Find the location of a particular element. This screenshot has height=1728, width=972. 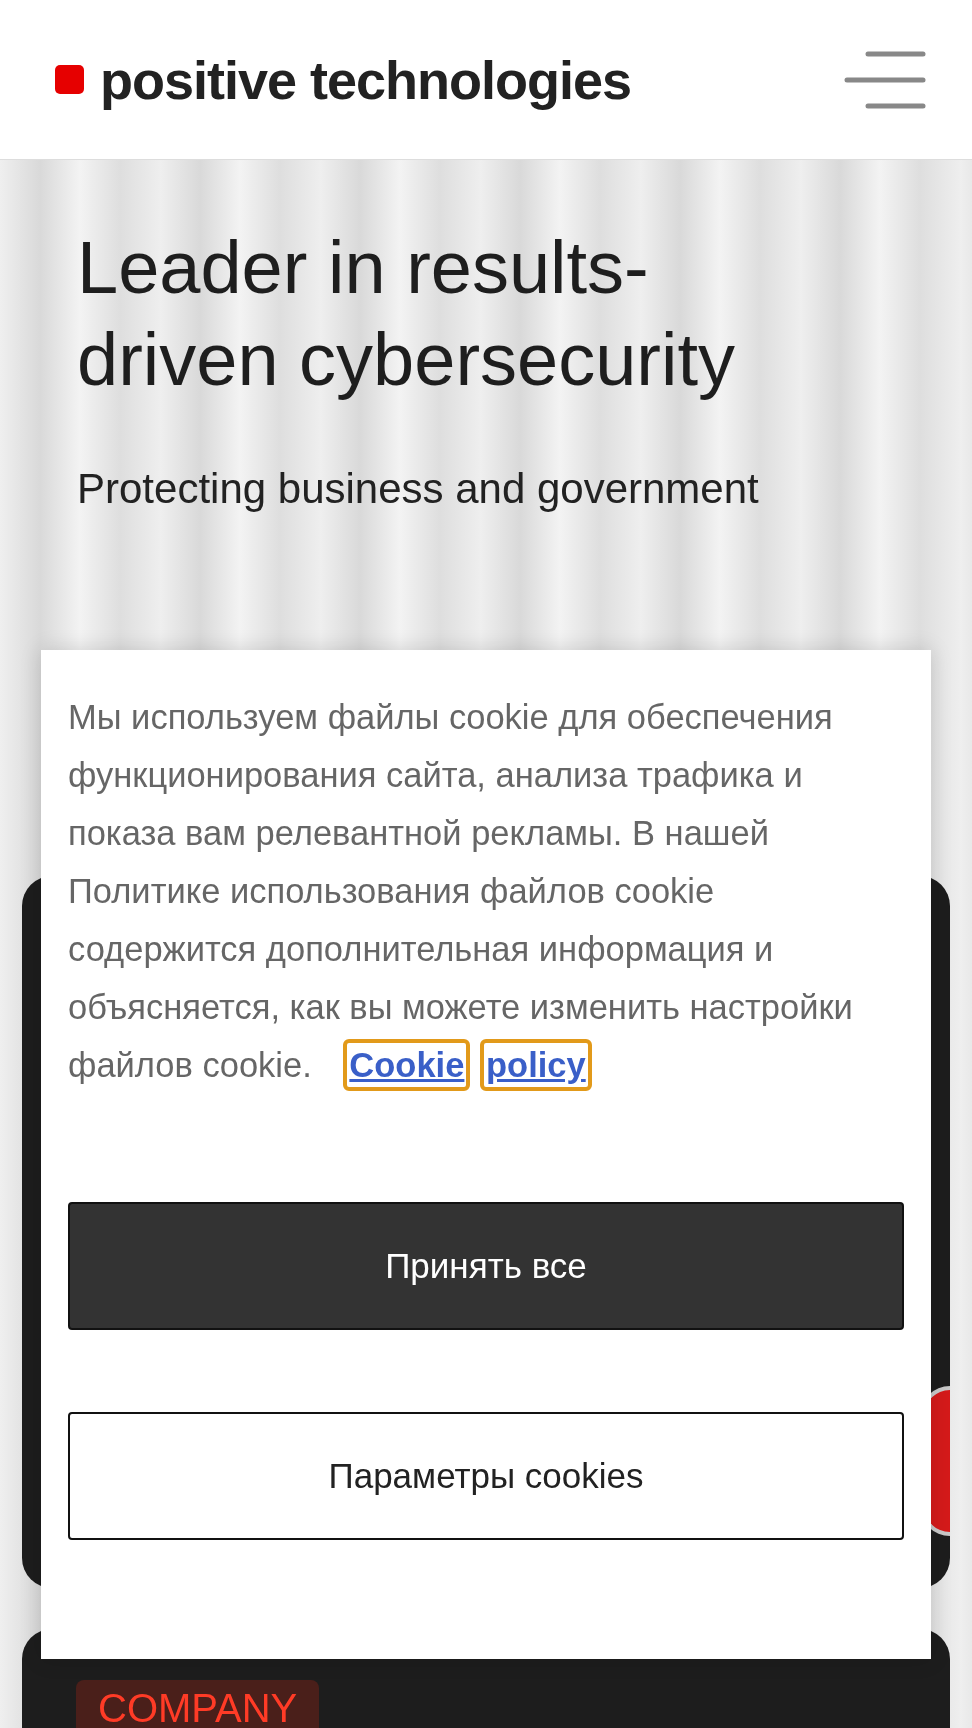

menu-icon is located at coordinates (885, 79).